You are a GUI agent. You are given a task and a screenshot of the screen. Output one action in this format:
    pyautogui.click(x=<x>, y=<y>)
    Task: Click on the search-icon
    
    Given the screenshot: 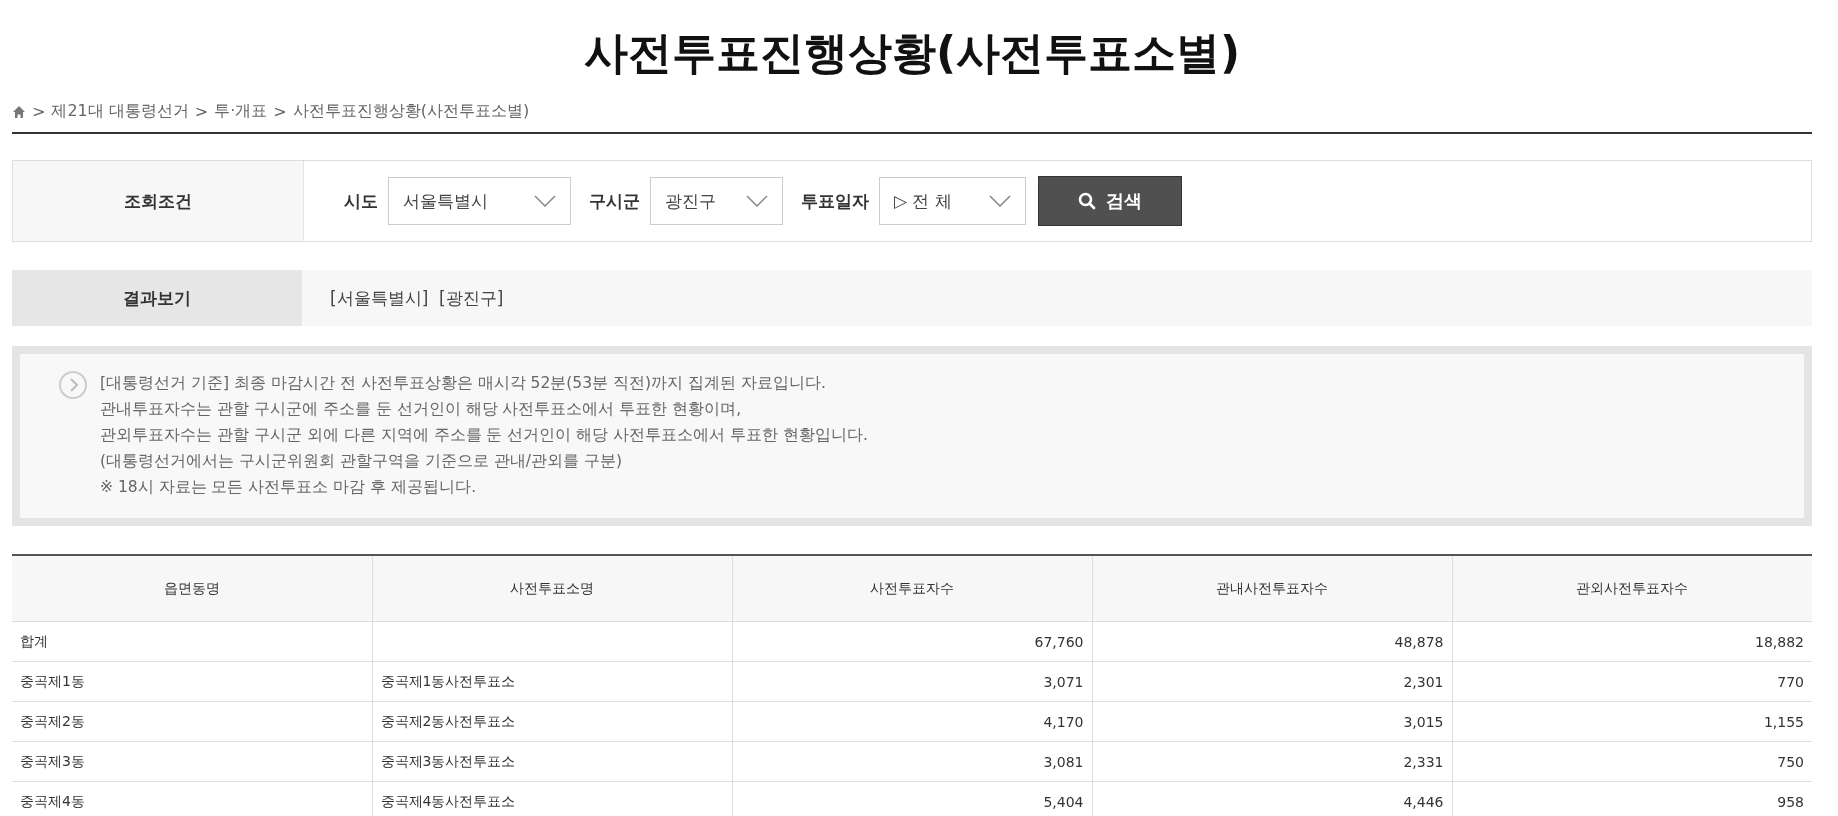 What is the action you would take?
    pyautogui.click(x=1087, y=201)
    